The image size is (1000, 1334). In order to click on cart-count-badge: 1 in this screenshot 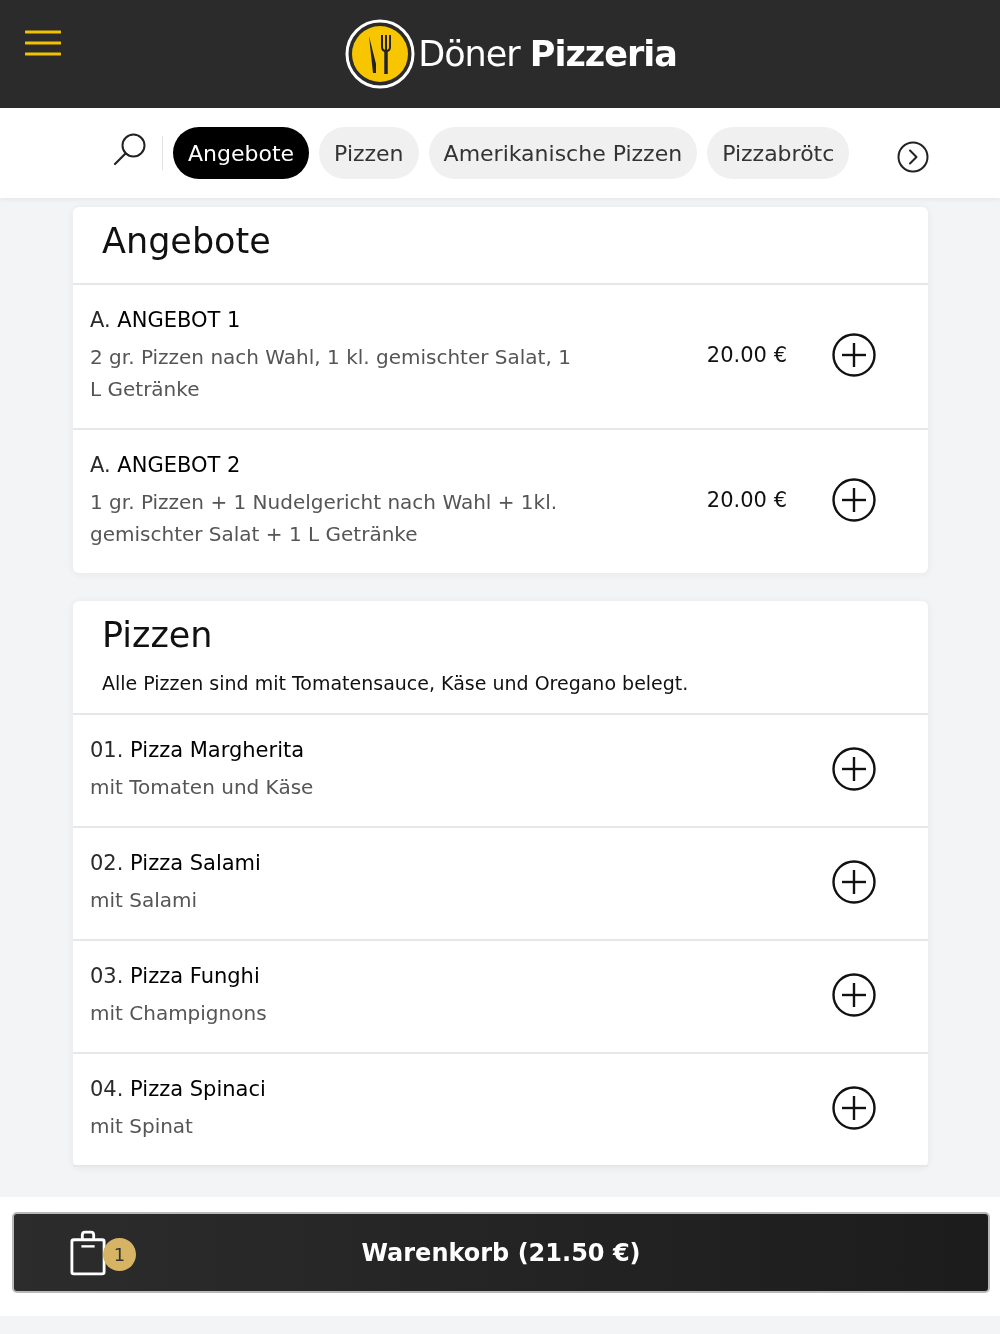, I will do `click(119, 1254)`.